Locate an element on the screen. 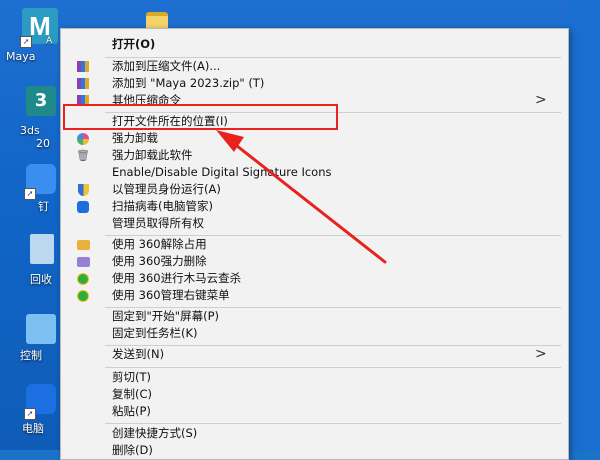 The image size is (600, 460). highlight-box is located at coordinates (200, 117).